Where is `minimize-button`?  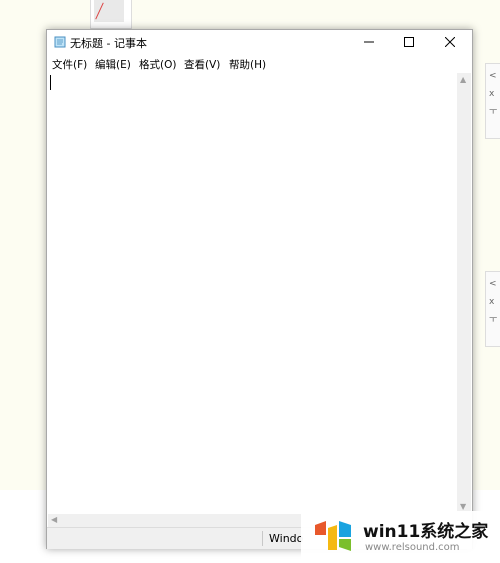
minimize-button is located at coordinates (369, 42).